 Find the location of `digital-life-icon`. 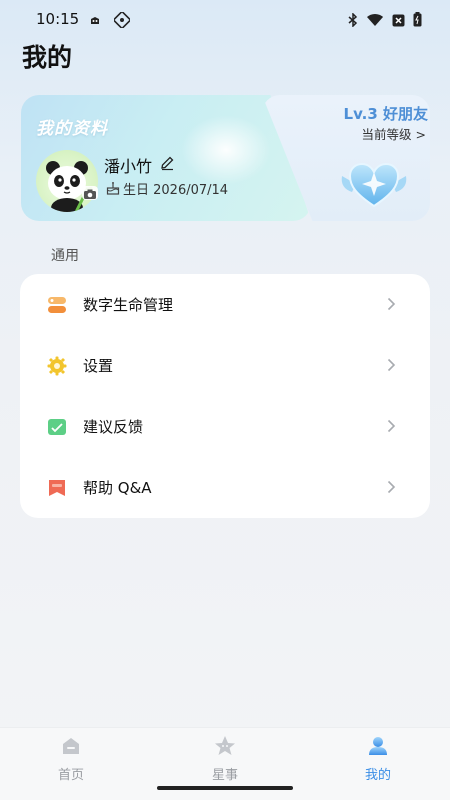

digital-life-icon is located at coordinates (57, 305).